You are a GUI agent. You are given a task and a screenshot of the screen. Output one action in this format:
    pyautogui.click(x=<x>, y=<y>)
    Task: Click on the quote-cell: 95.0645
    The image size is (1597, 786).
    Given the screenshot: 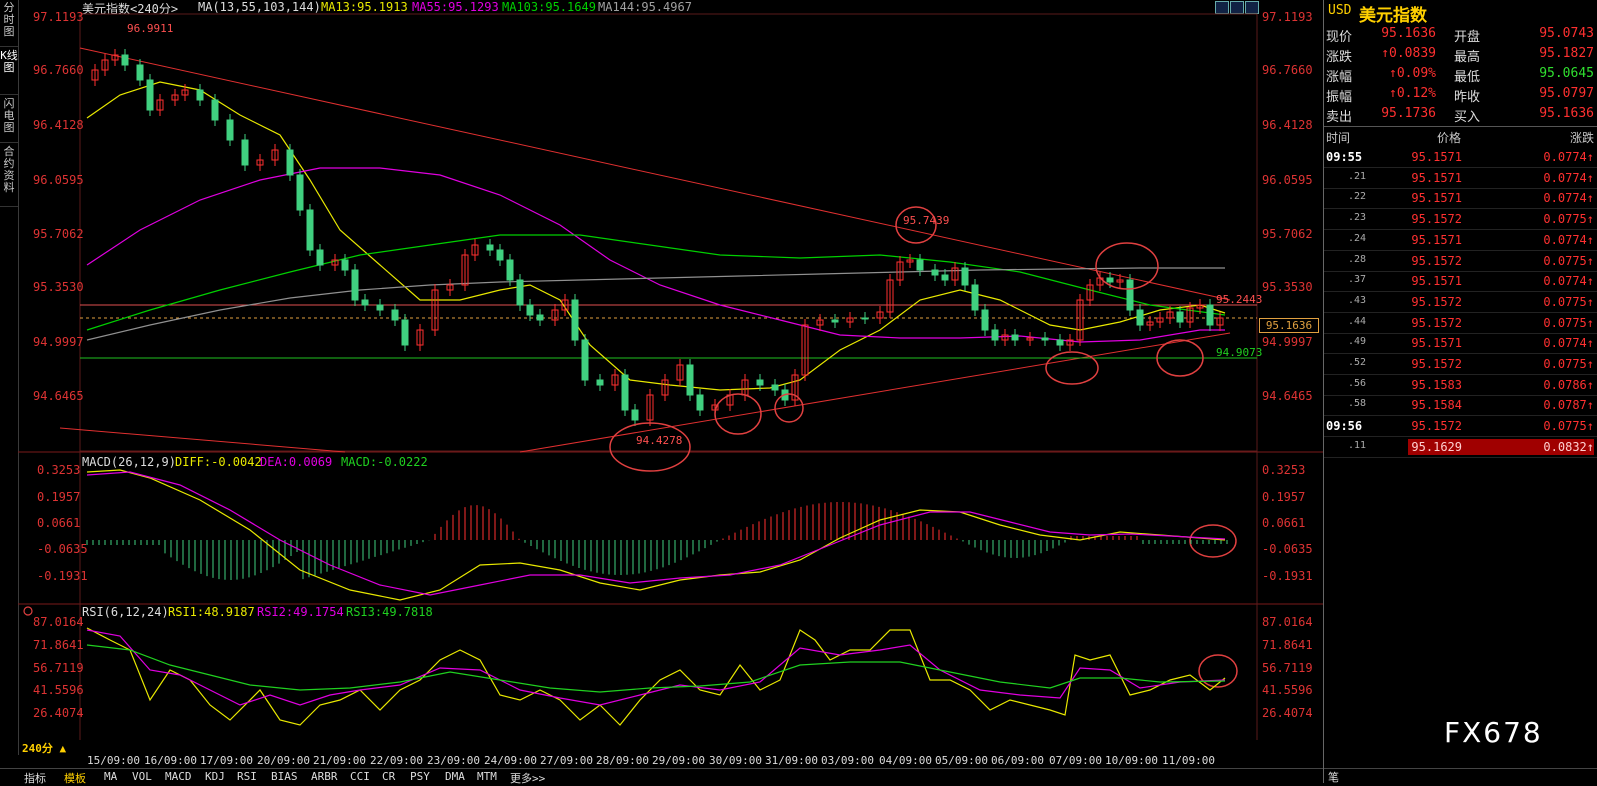 What is the action you would take?
    pyautogui.click(x=1566, y=73)
    